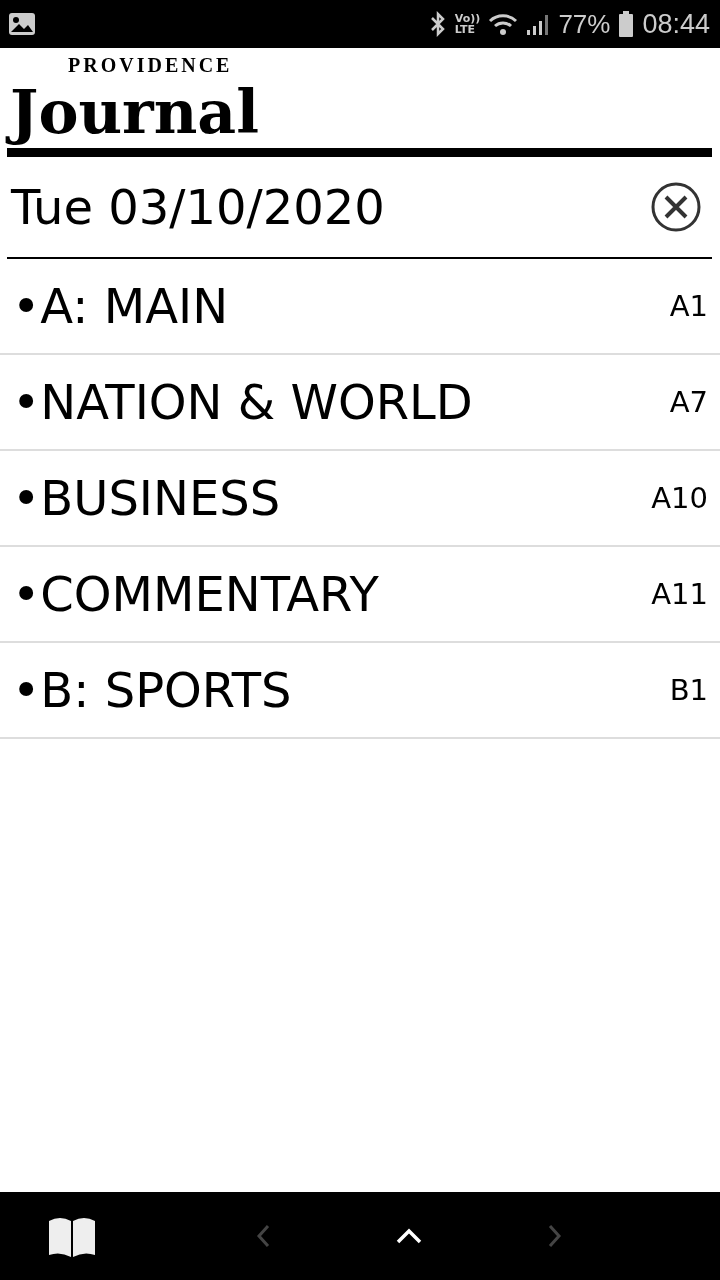 This screenshot has height=1280, width=720. Describe the element at coordinates (688, 690) in the screenshot. I see `page-number: B1` at that location.